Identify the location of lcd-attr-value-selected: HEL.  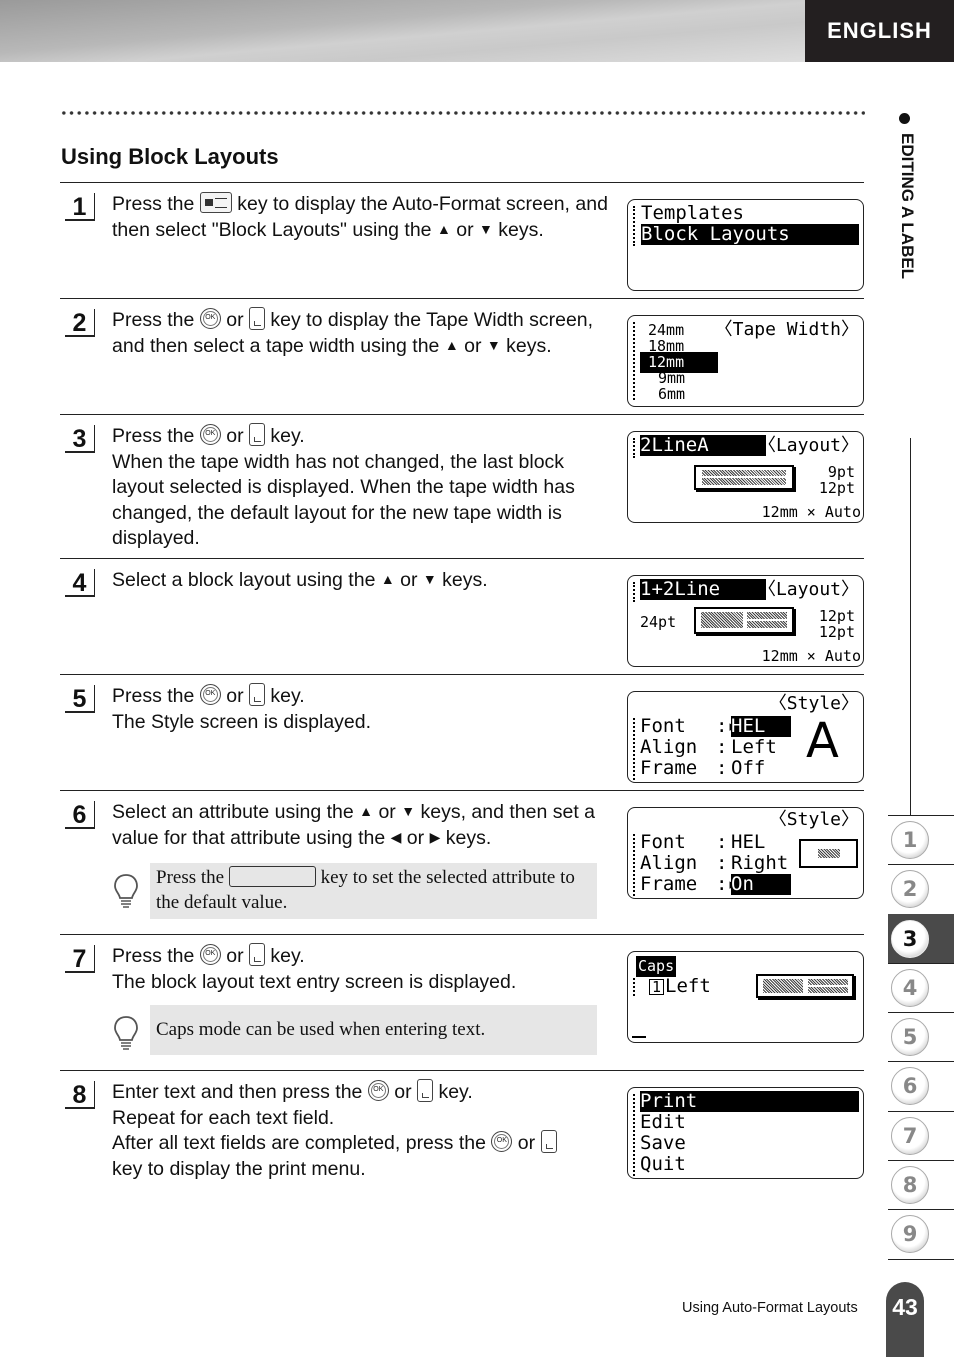
(761, 726).